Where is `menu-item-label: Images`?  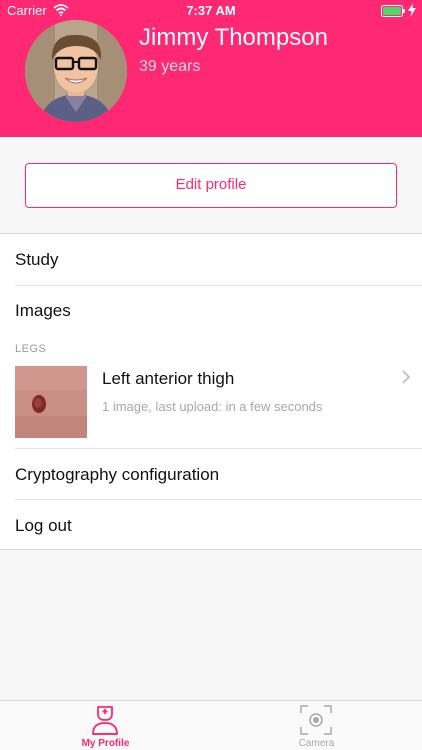
menu-item-label: Images is located at coordinates (43, 310).